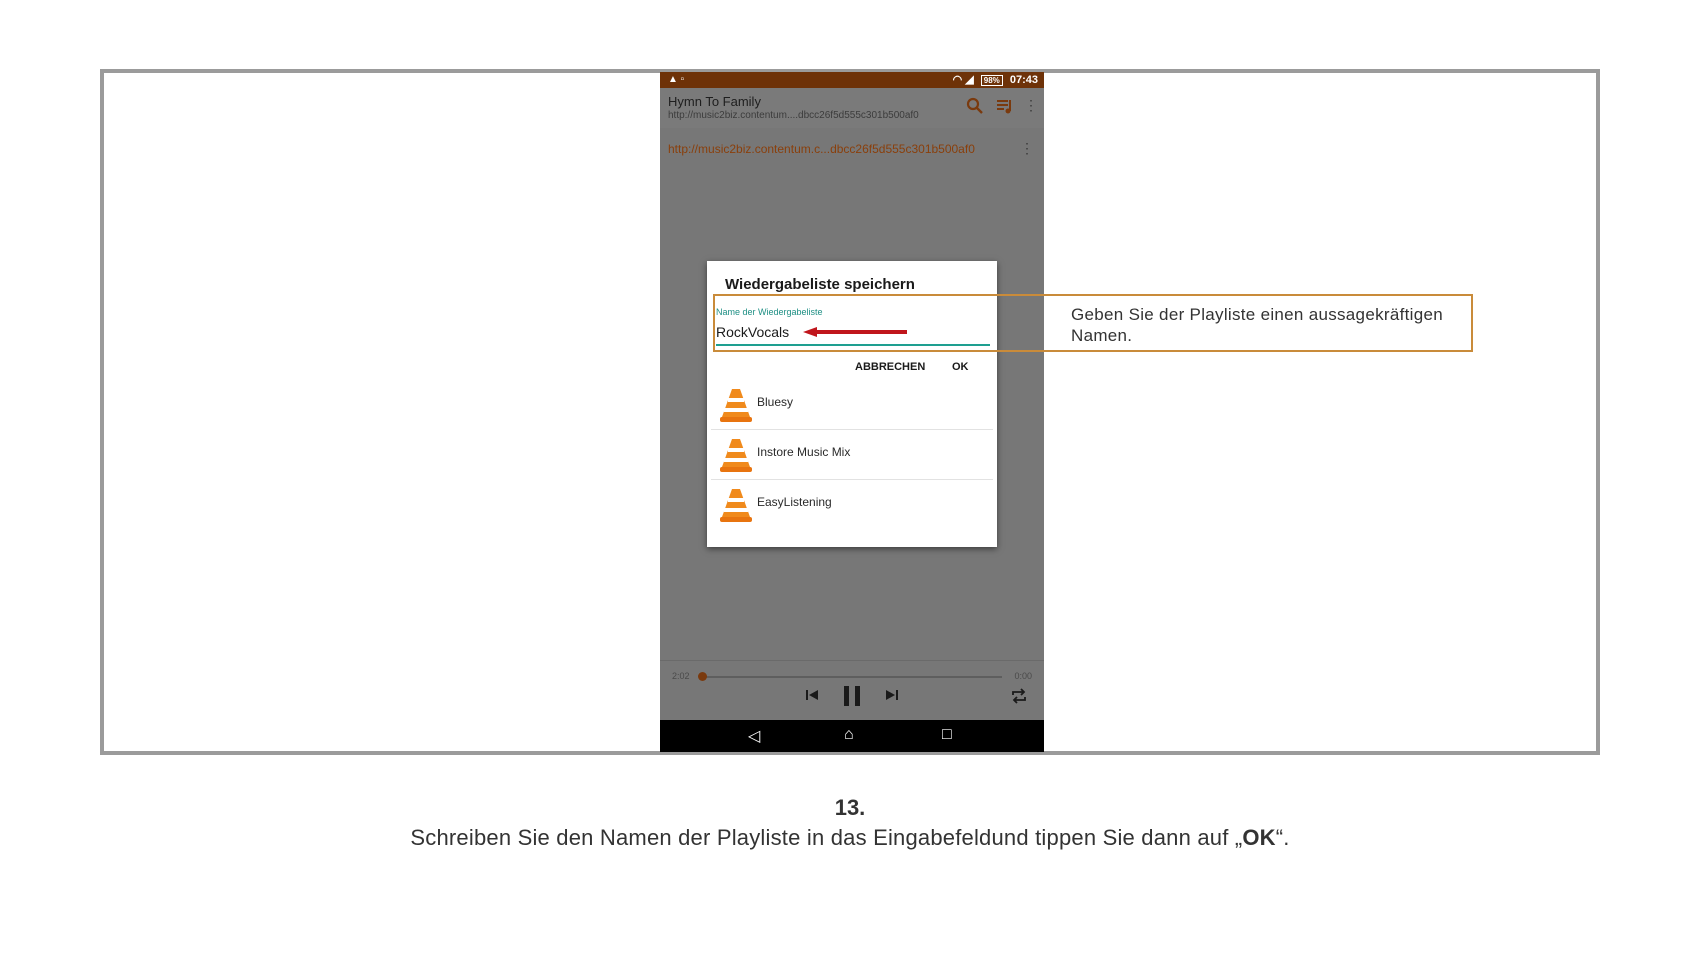  I want to click on total-time: 0:00, so click(1023, 676).